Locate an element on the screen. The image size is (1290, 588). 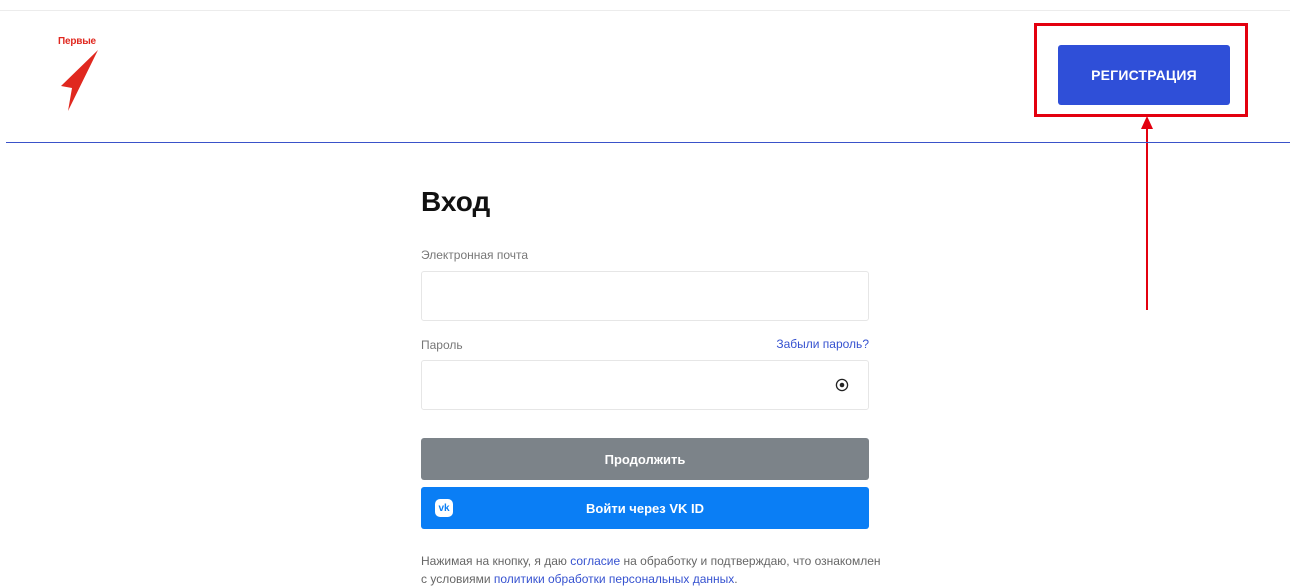
logo: Первые is located at coordinates (83, 76).